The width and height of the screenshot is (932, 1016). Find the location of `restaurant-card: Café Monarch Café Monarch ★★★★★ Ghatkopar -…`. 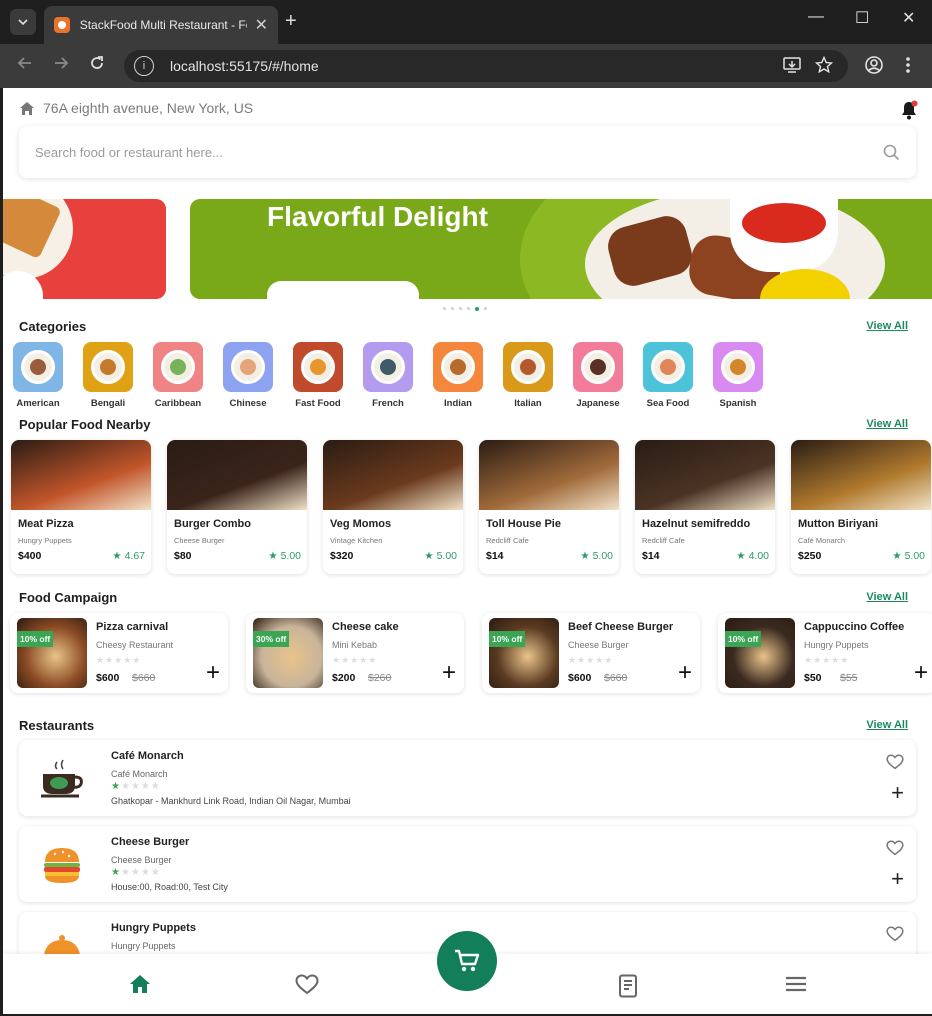

restaurant-card: Café Monarch Café Monarch ★★★★★ Ghatkopar -… is located at coordinates (467, 778).